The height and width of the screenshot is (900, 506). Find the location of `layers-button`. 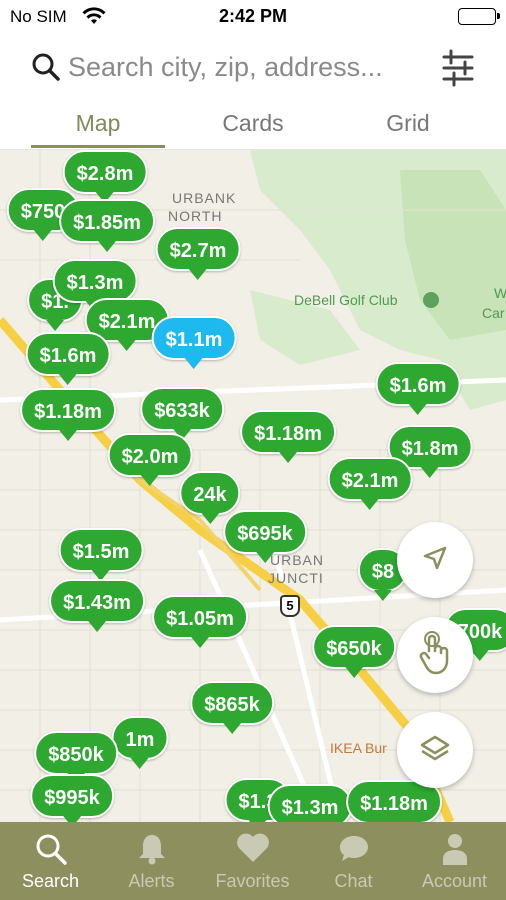

layers-button is located at coordinates (435, 750).